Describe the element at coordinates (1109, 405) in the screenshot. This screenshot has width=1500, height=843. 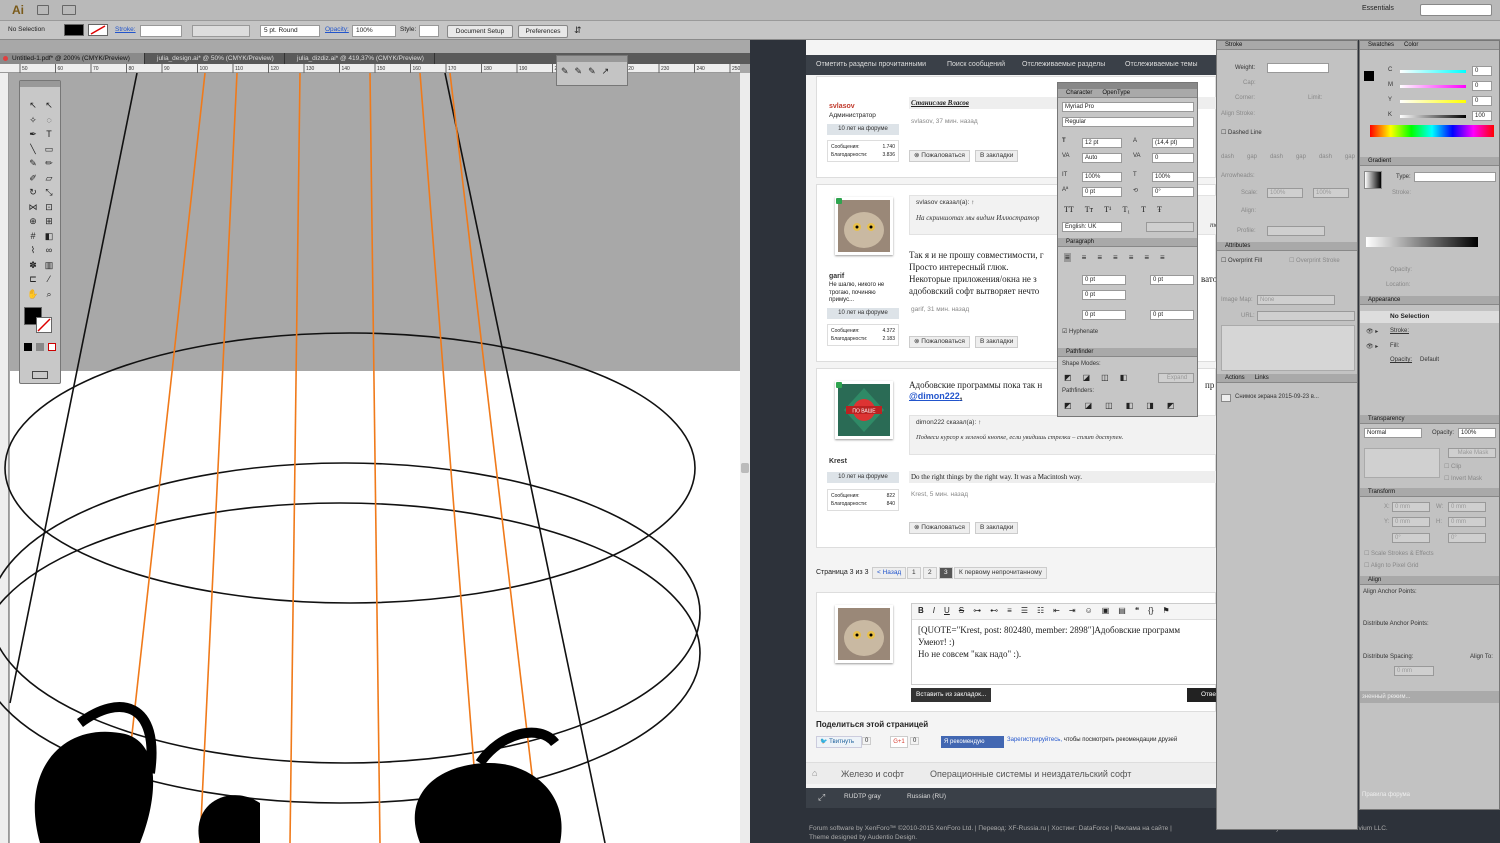
I see `merge-icon: ◫` at that location.